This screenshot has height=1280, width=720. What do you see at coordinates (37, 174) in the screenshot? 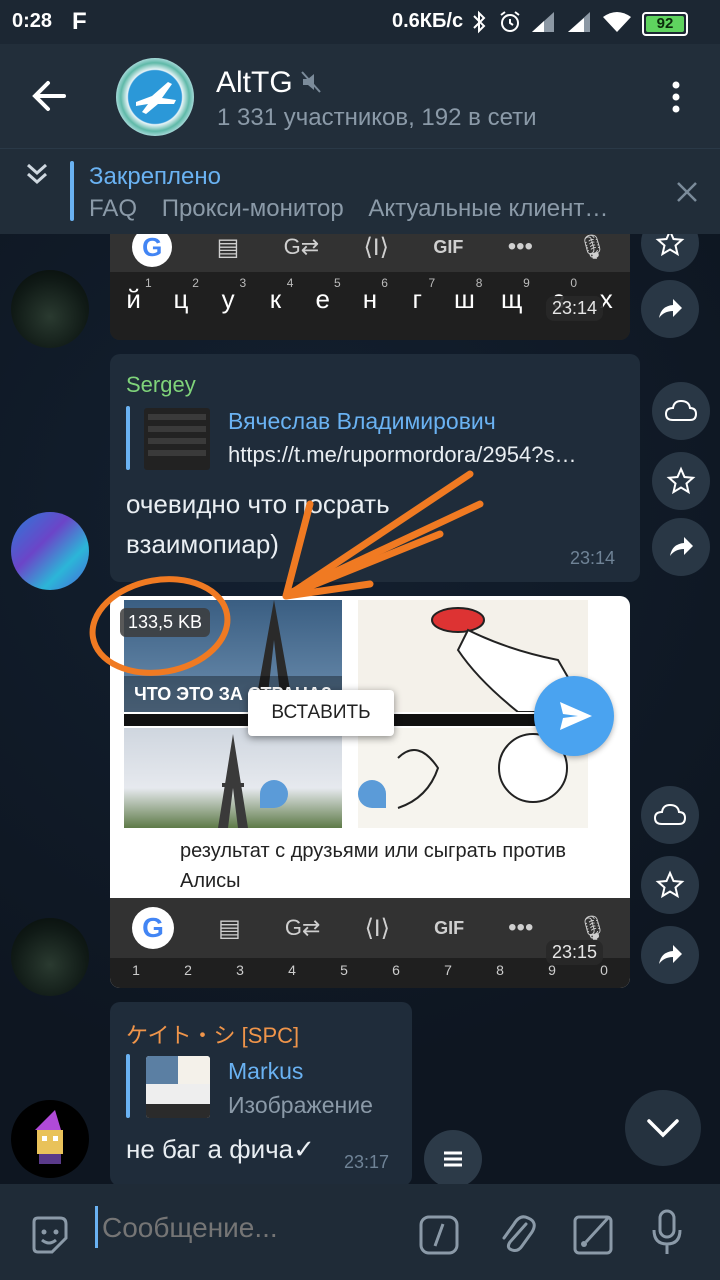
I see `expand-pinned-icon` at bounding box center [37, 174].